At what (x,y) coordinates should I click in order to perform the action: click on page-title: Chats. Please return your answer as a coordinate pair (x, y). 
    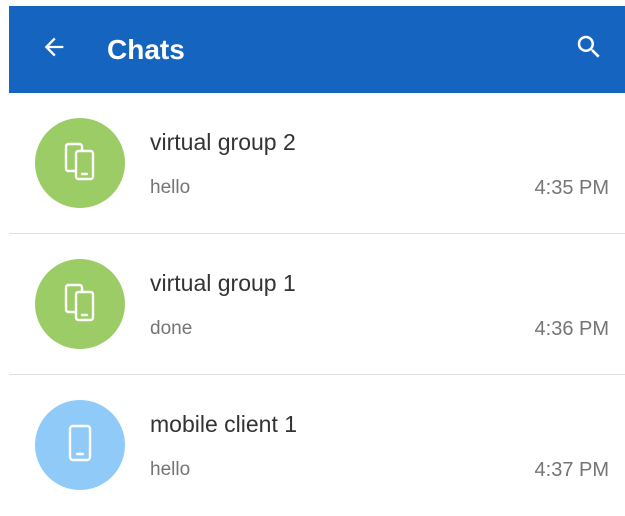
    Looking at the image, I should click on (146, 49).